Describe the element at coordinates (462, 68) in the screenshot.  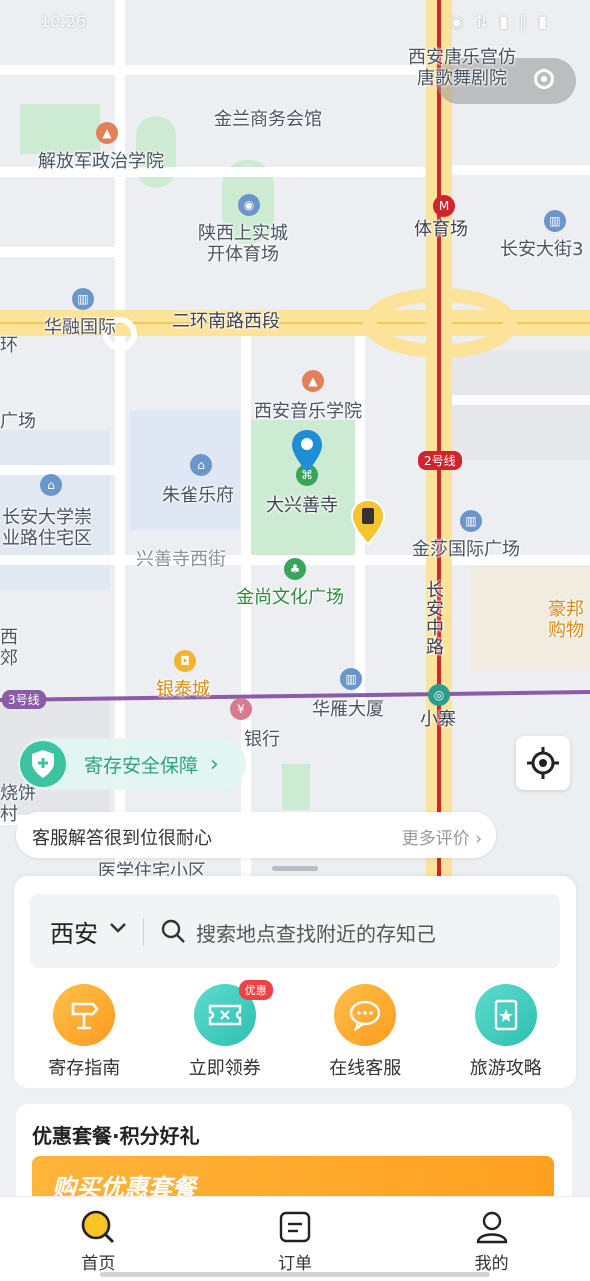
I see `map-label-tanglegong: 西安唐乐宫仿 唐歌舞剧院` at that location.